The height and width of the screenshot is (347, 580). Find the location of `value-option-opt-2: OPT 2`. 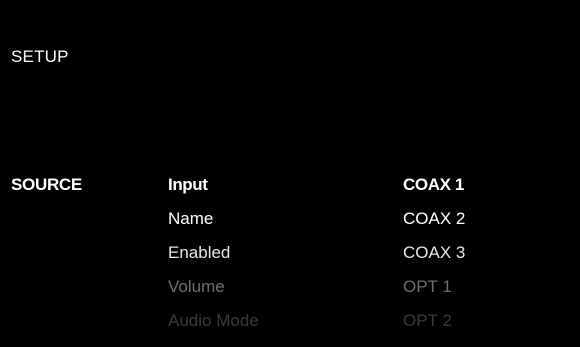

value-option-opt-2: OPT 2 is located at coordinates (478, 328).